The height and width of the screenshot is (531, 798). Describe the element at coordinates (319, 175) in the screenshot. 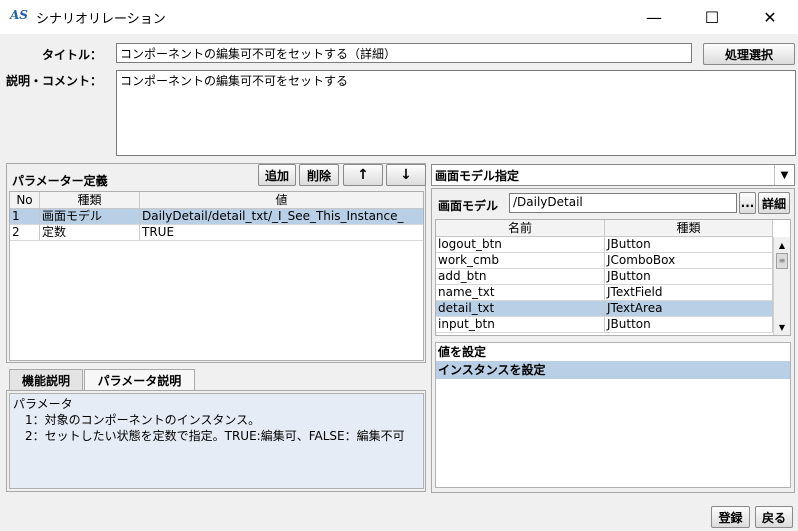

I see `delete-parameter-button: 削除` at that location.